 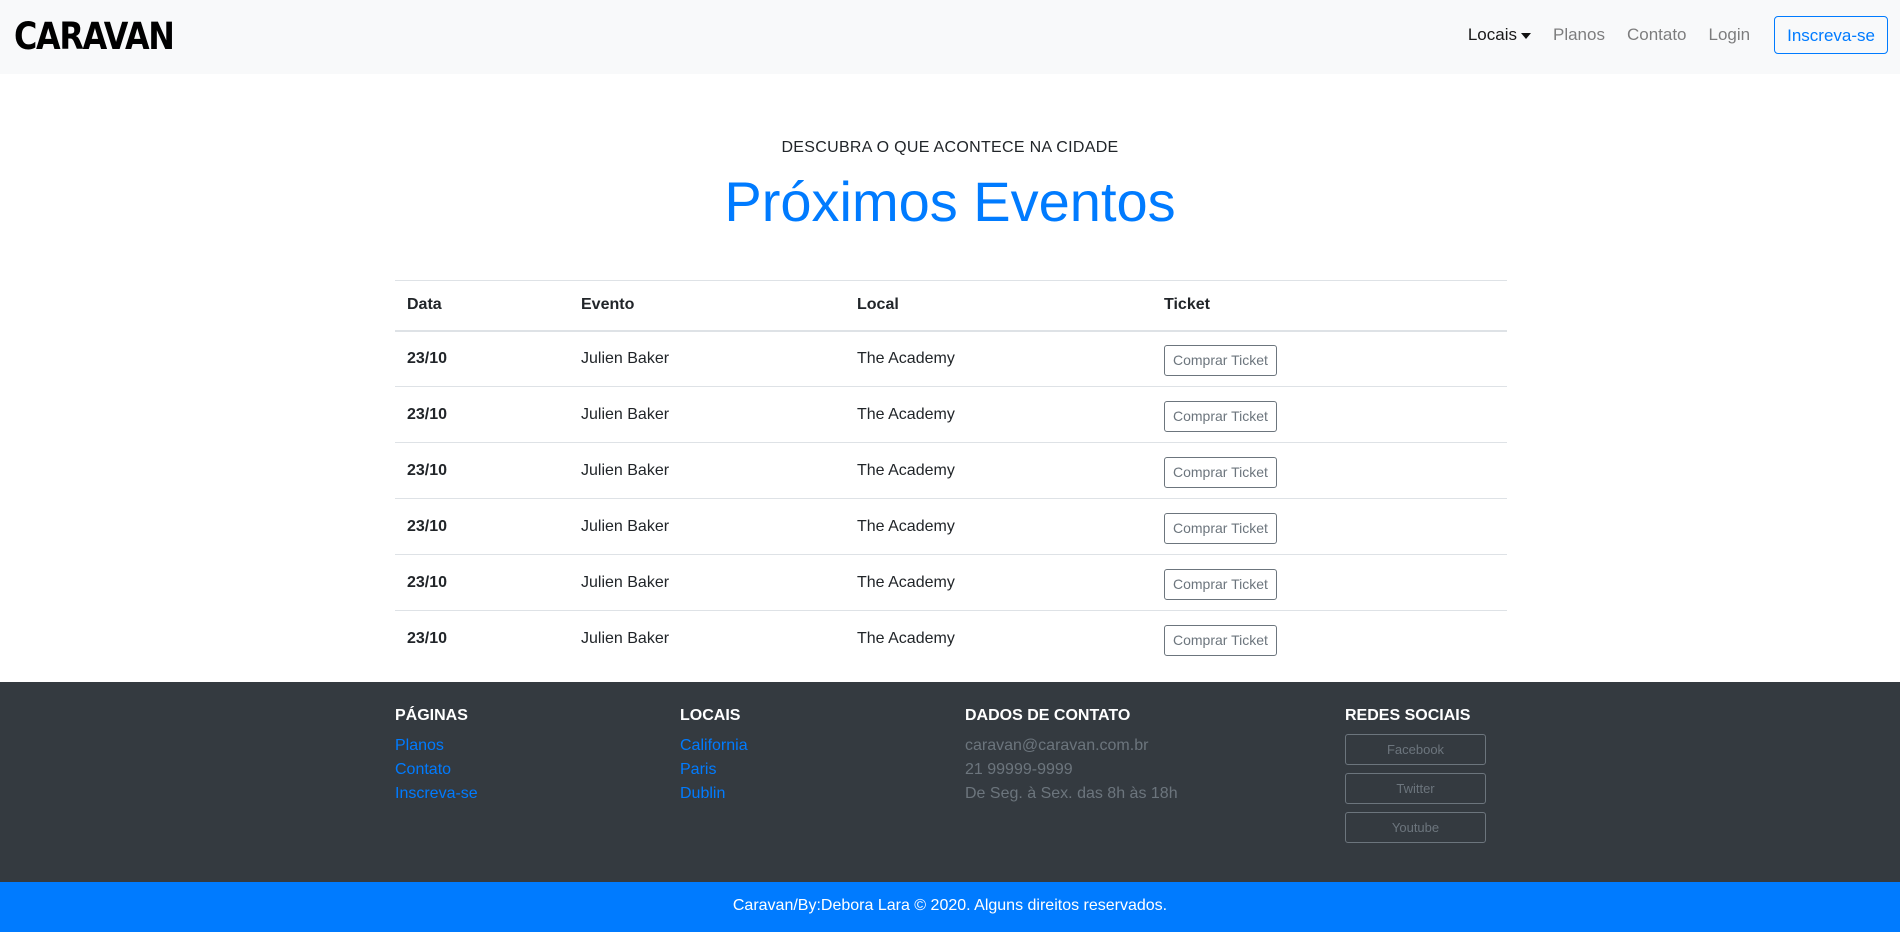 I want to click on footer-link-dublin: Dublin, so click(x=714, y=794).